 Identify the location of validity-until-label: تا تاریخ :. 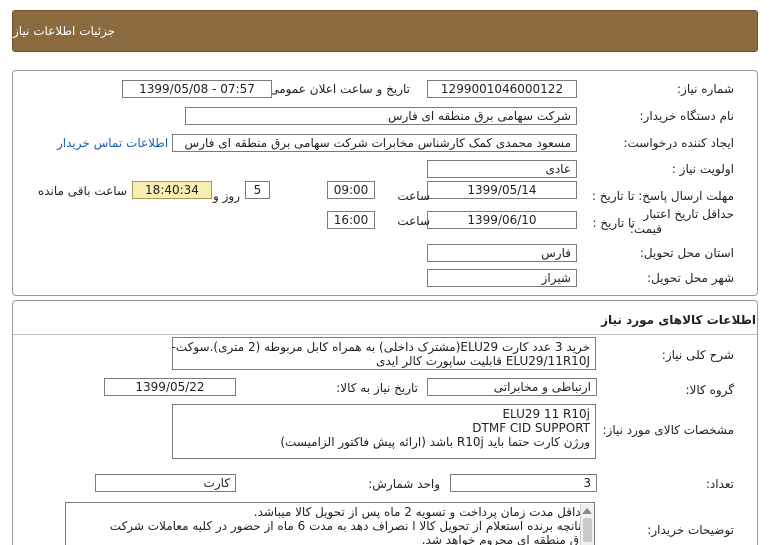
(613, 223).